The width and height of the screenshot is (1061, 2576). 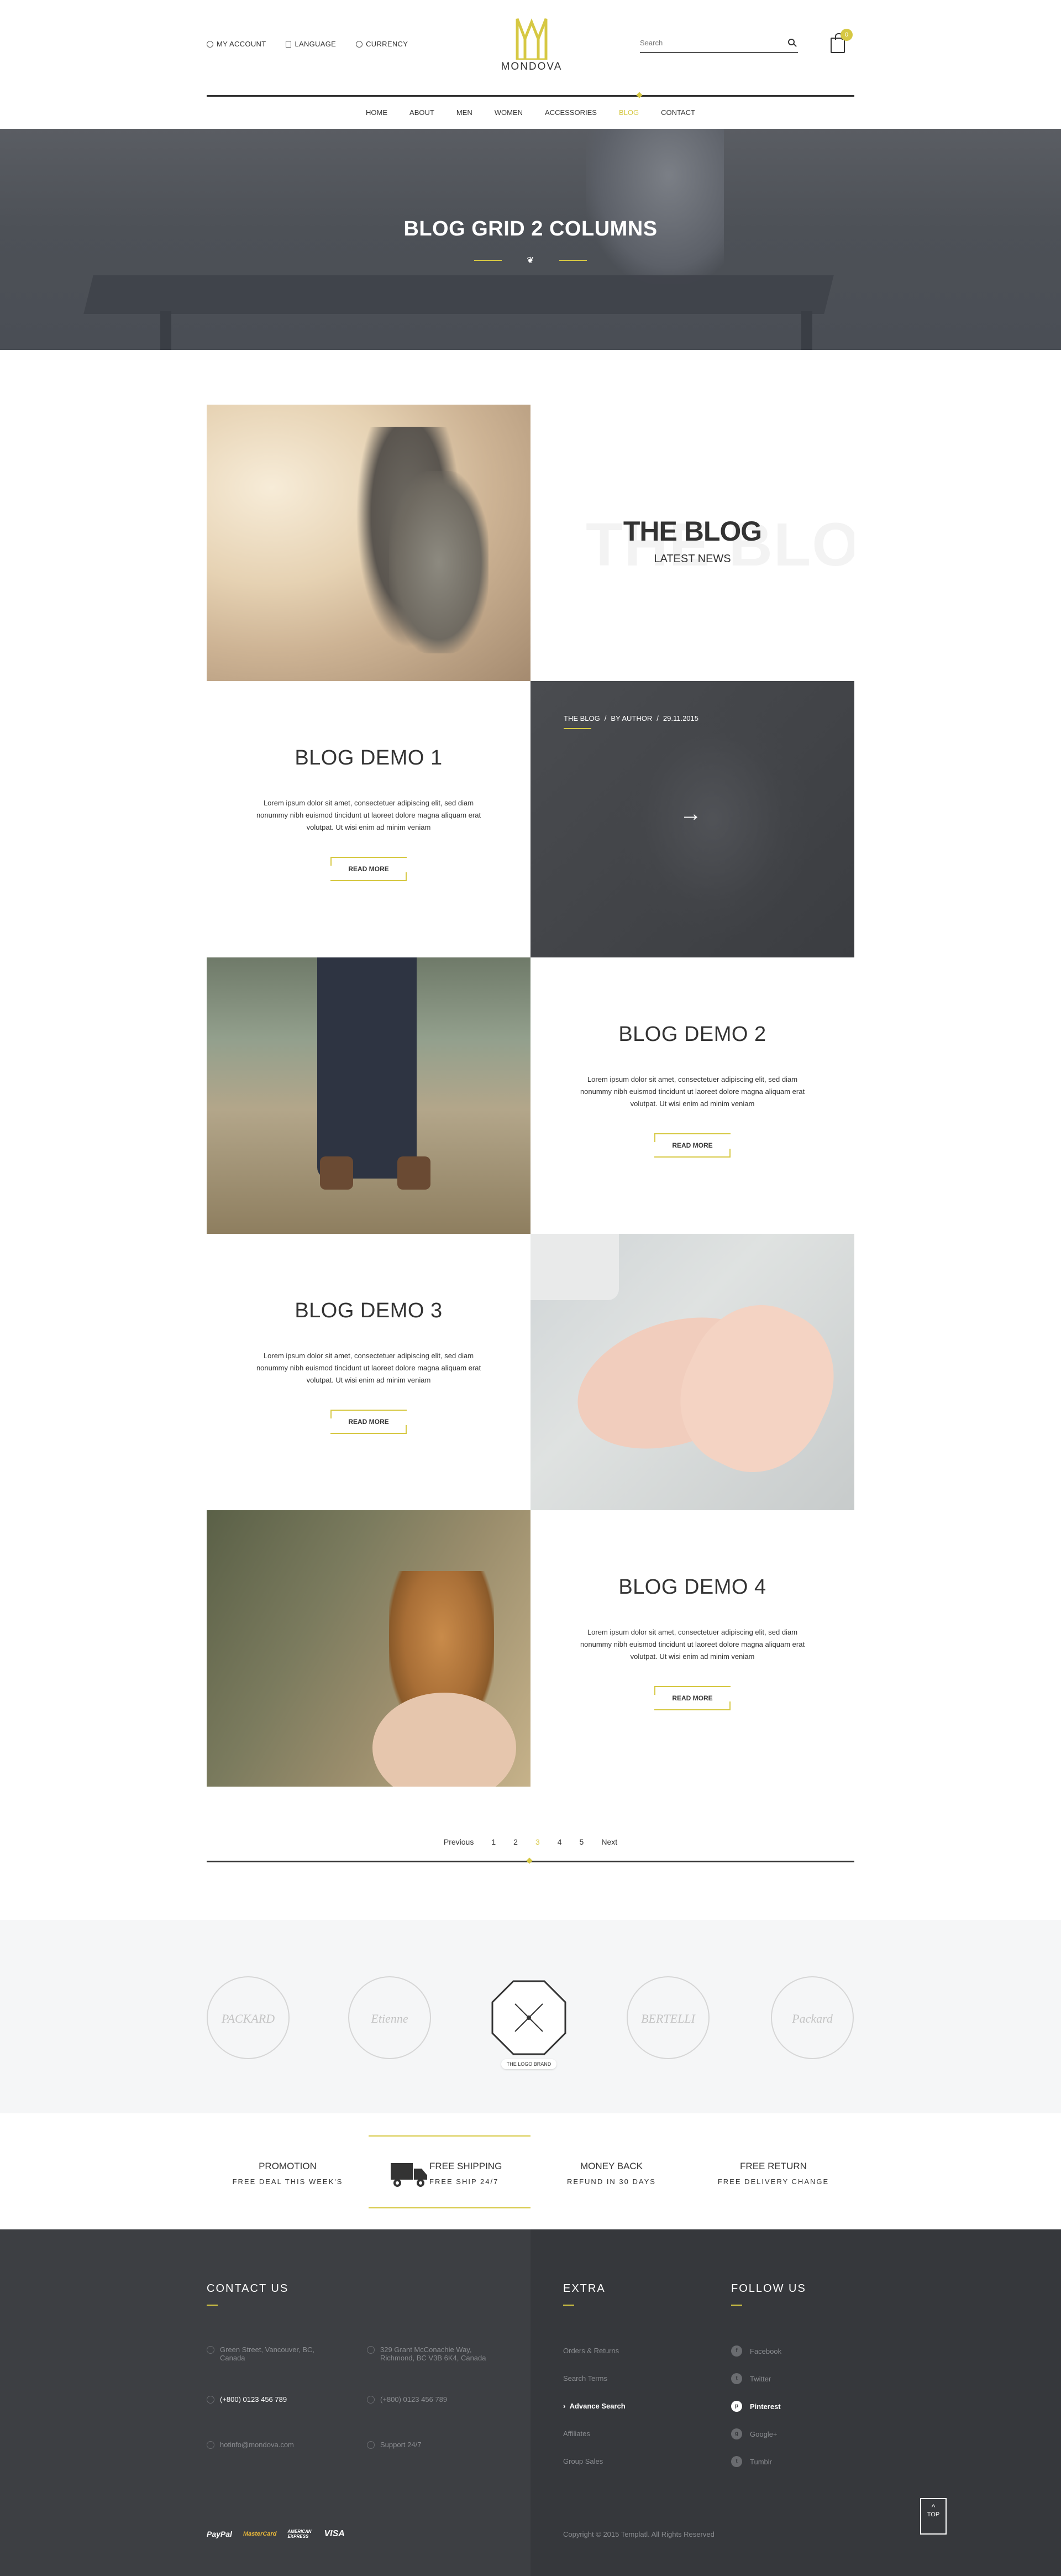 What do you see at coordinates (531, 45) in the screenshot?
I see `logo: MONDOVA` at bounding box center [531, 45].